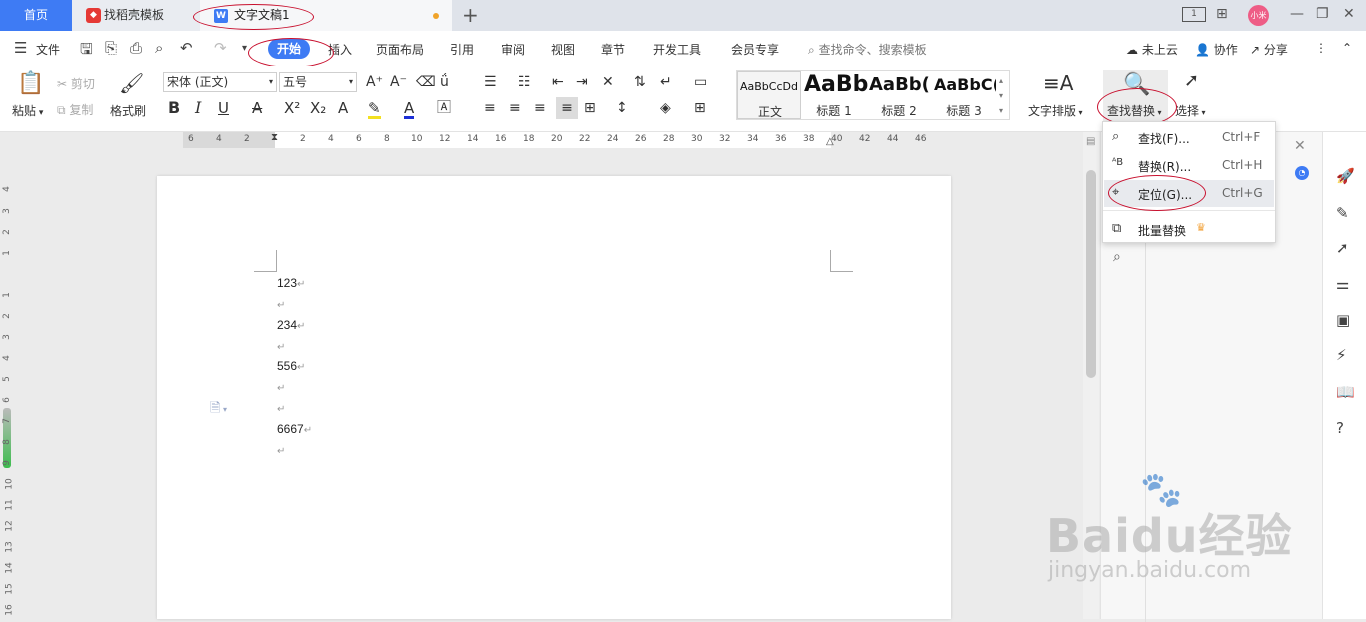 The width and height of the screenshot is (1366, 622). Describe the element at coordinates (444, 82) in the screenshot. I see `phonetic-guide-icon: ǘ` at that location.